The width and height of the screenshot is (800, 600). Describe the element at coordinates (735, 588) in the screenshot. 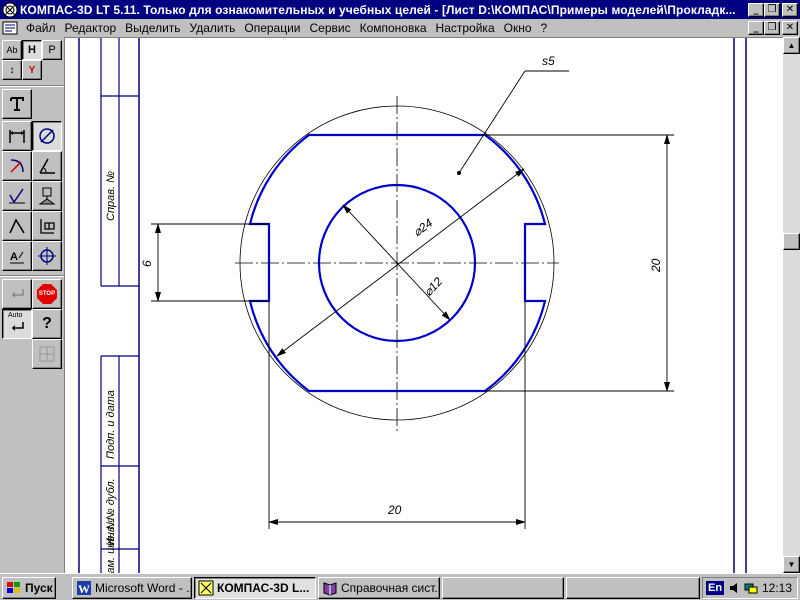

I see `speaker-icon` at that location.